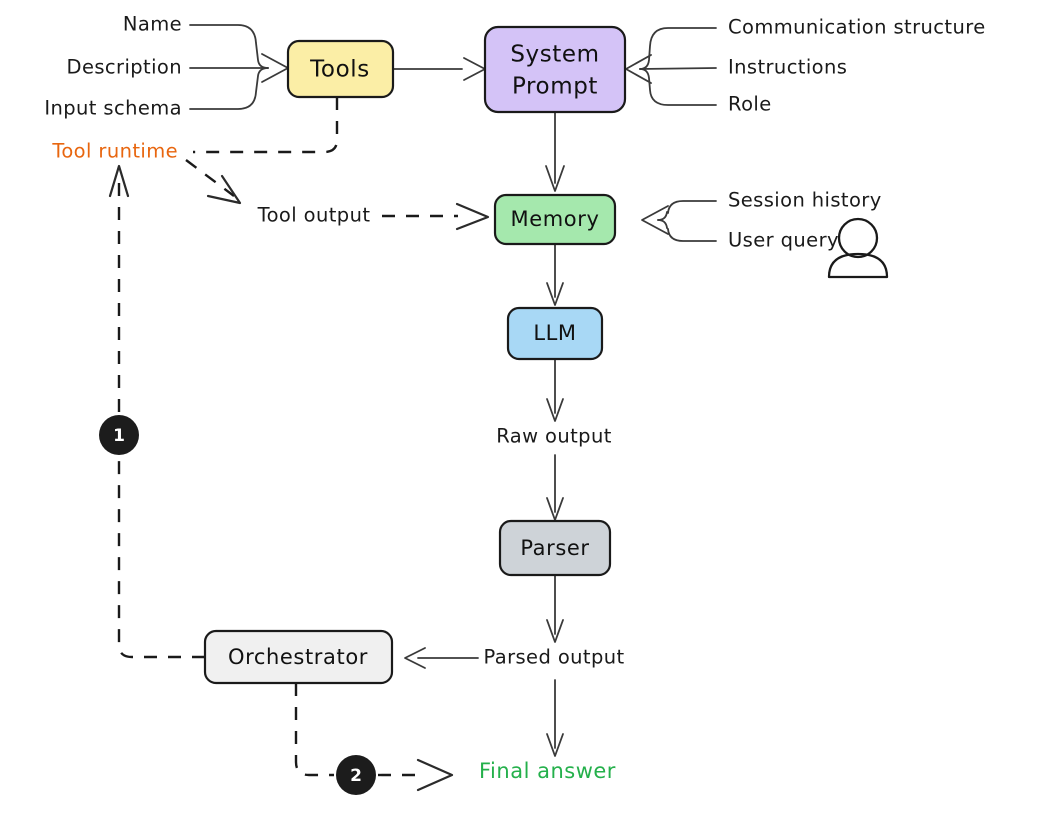  What do you see at coordinates (678, 68) in the screenshot?
I see `connector-instructions` at bounding box center [678, 68].